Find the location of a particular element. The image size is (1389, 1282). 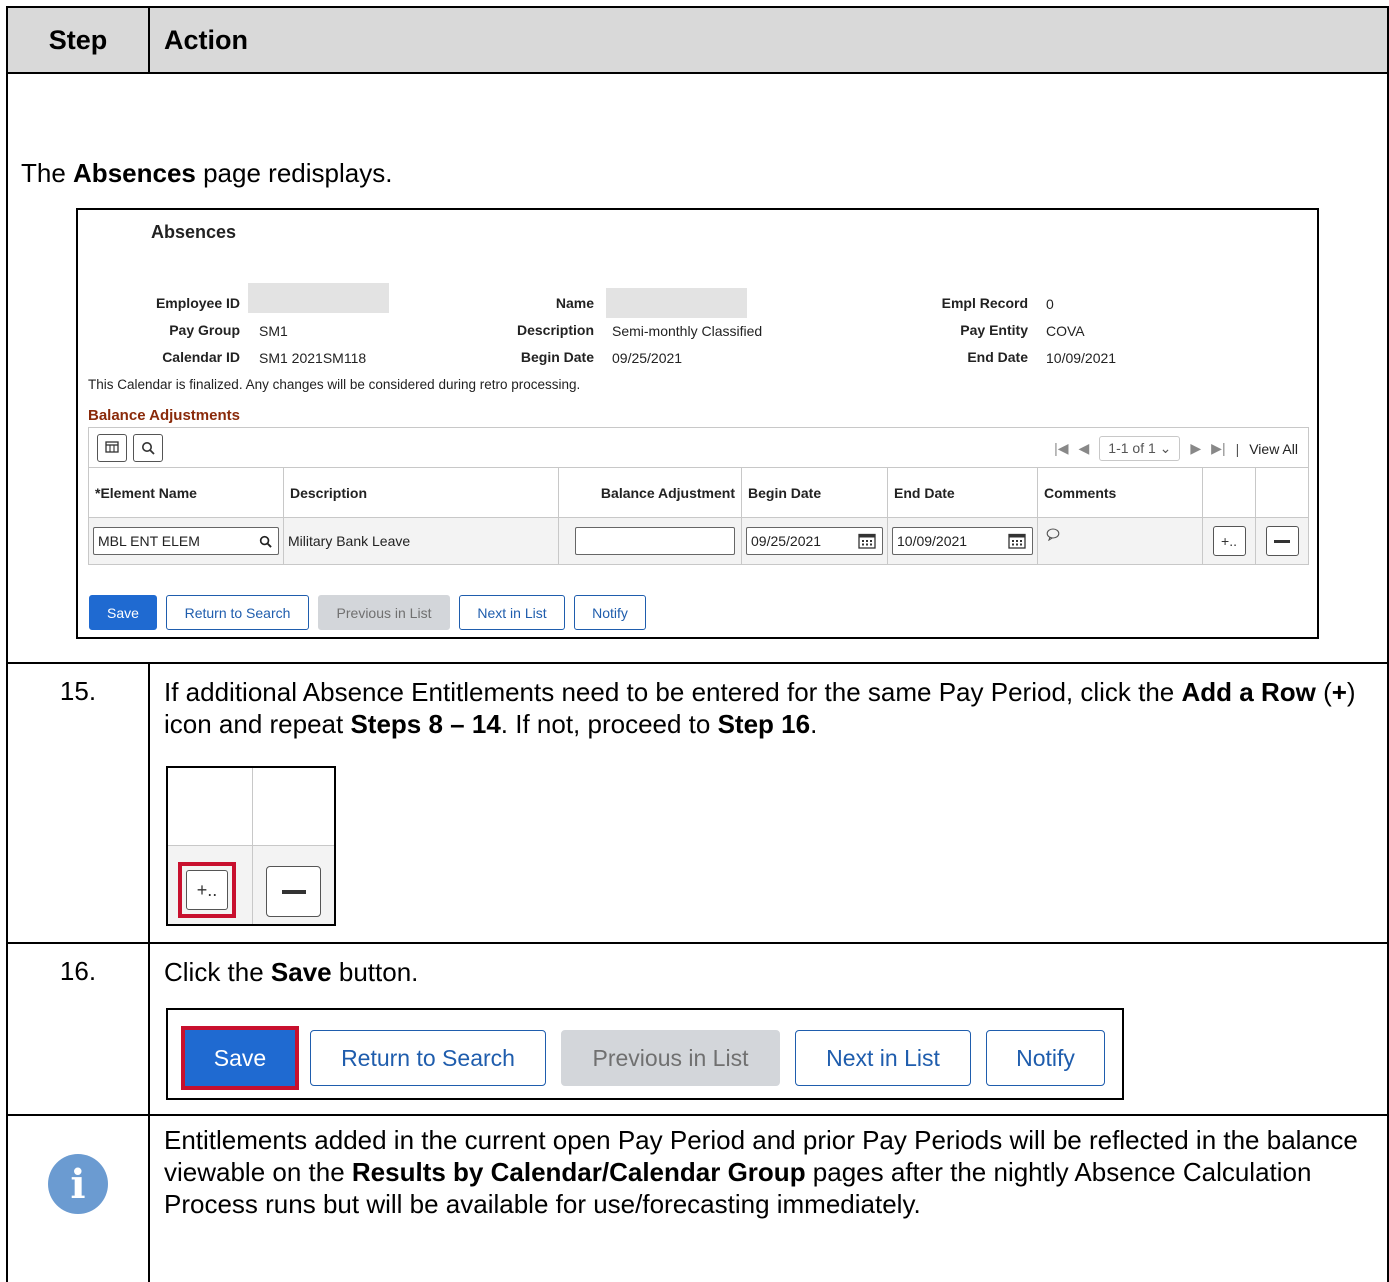

previous-in-list-button: Previous in List is located at coordinates (384, 612).